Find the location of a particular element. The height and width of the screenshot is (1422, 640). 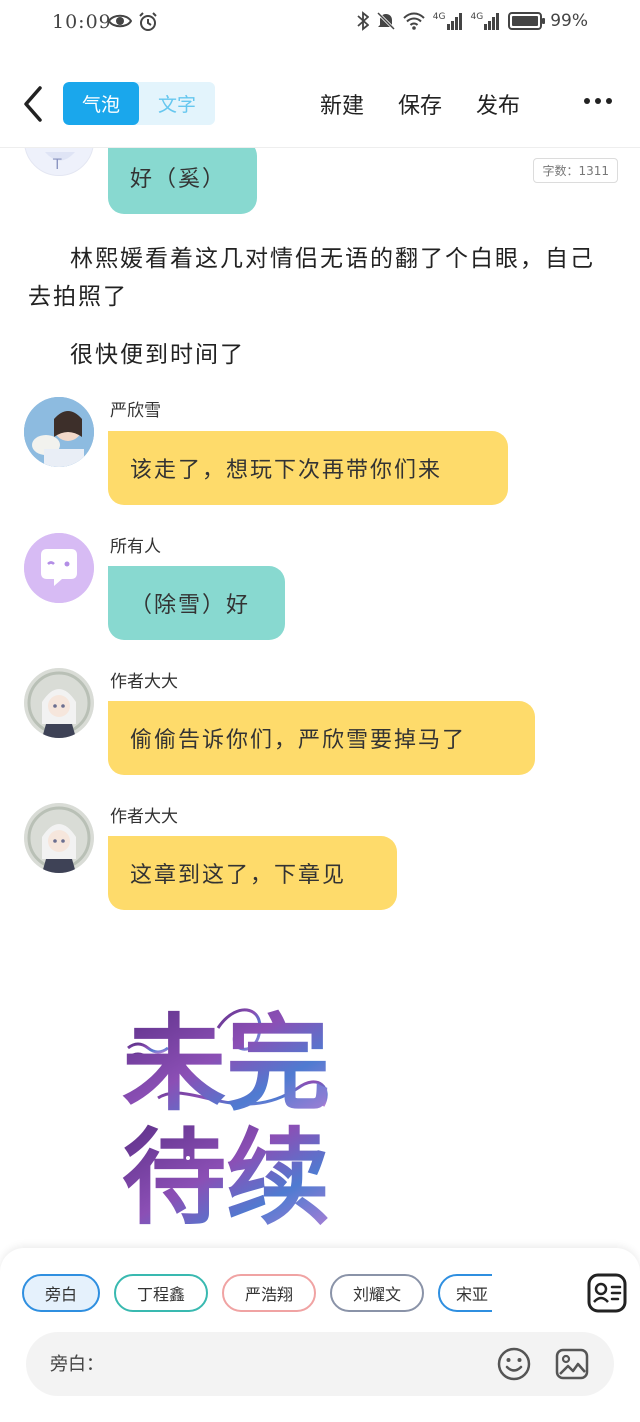

message-bubble: 该走了，想玩下次再带你们来 is located at coordinates (308, 468).